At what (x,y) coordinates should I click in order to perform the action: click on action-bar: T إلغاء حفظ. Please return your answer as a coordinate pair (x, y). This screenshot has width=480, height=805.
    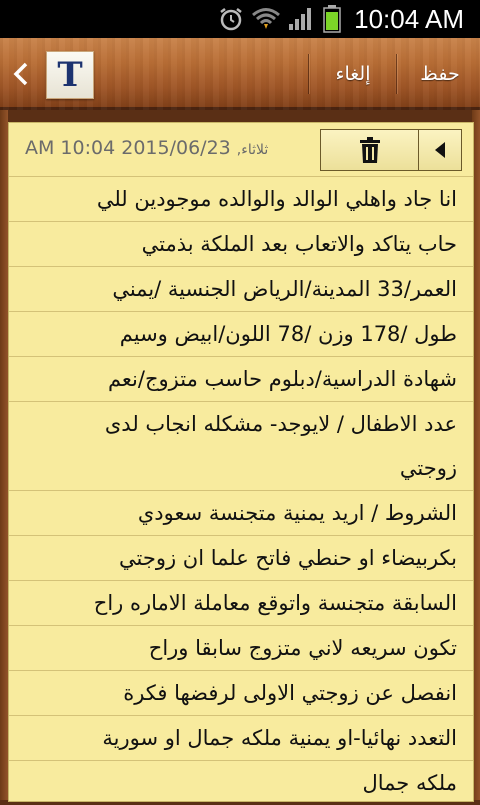
    Looking at the image, I should click on (240, 74).